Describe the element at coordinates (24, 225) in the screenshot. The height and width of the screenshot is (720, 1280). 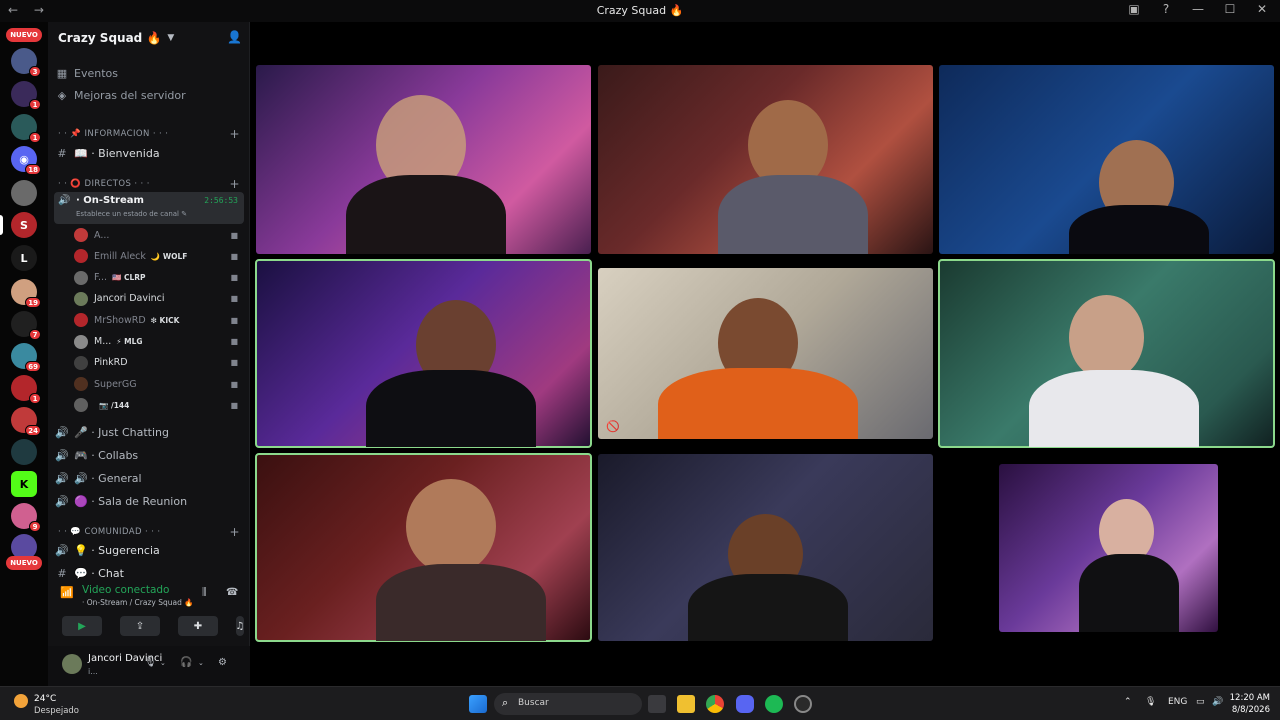
I see `server-icon: S` at that location.